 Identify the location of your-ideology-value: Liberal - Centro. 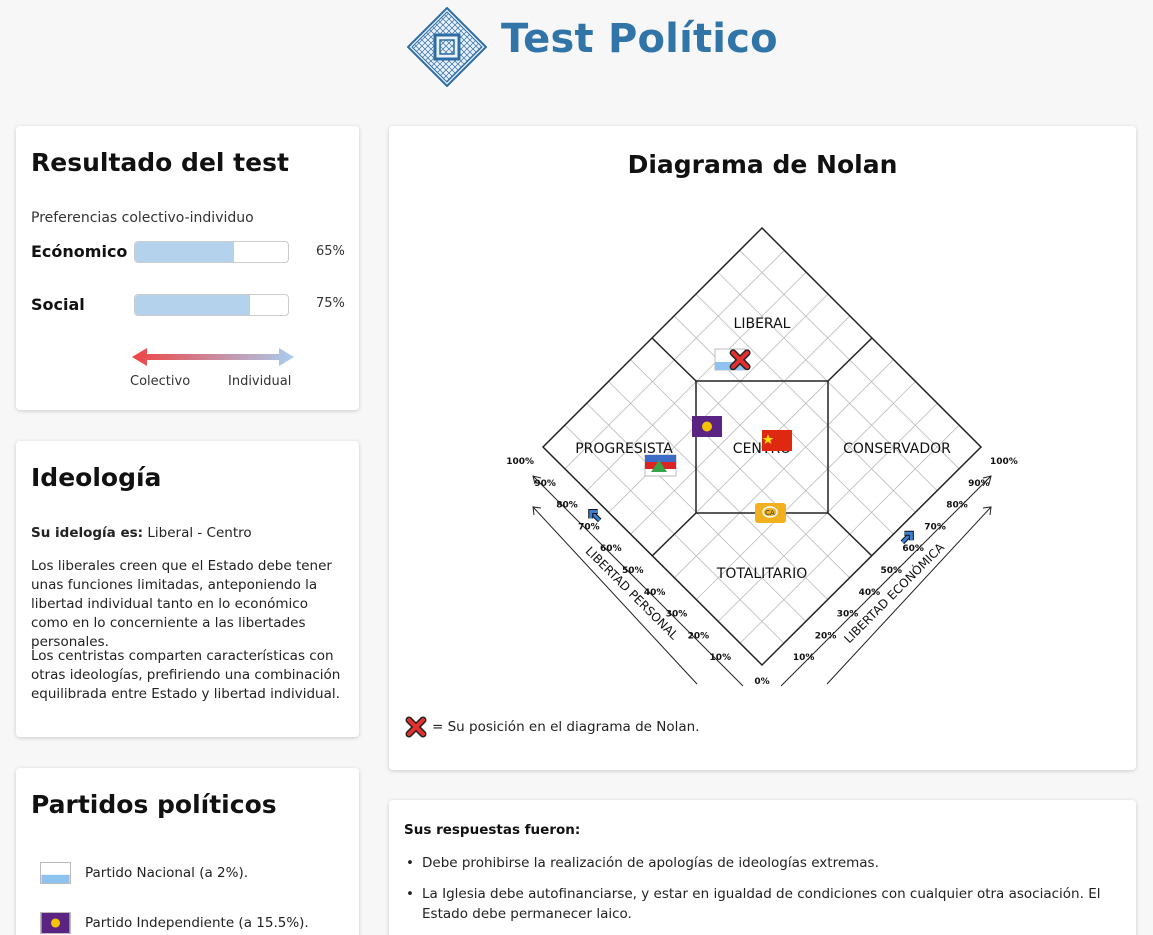
(197, 533).